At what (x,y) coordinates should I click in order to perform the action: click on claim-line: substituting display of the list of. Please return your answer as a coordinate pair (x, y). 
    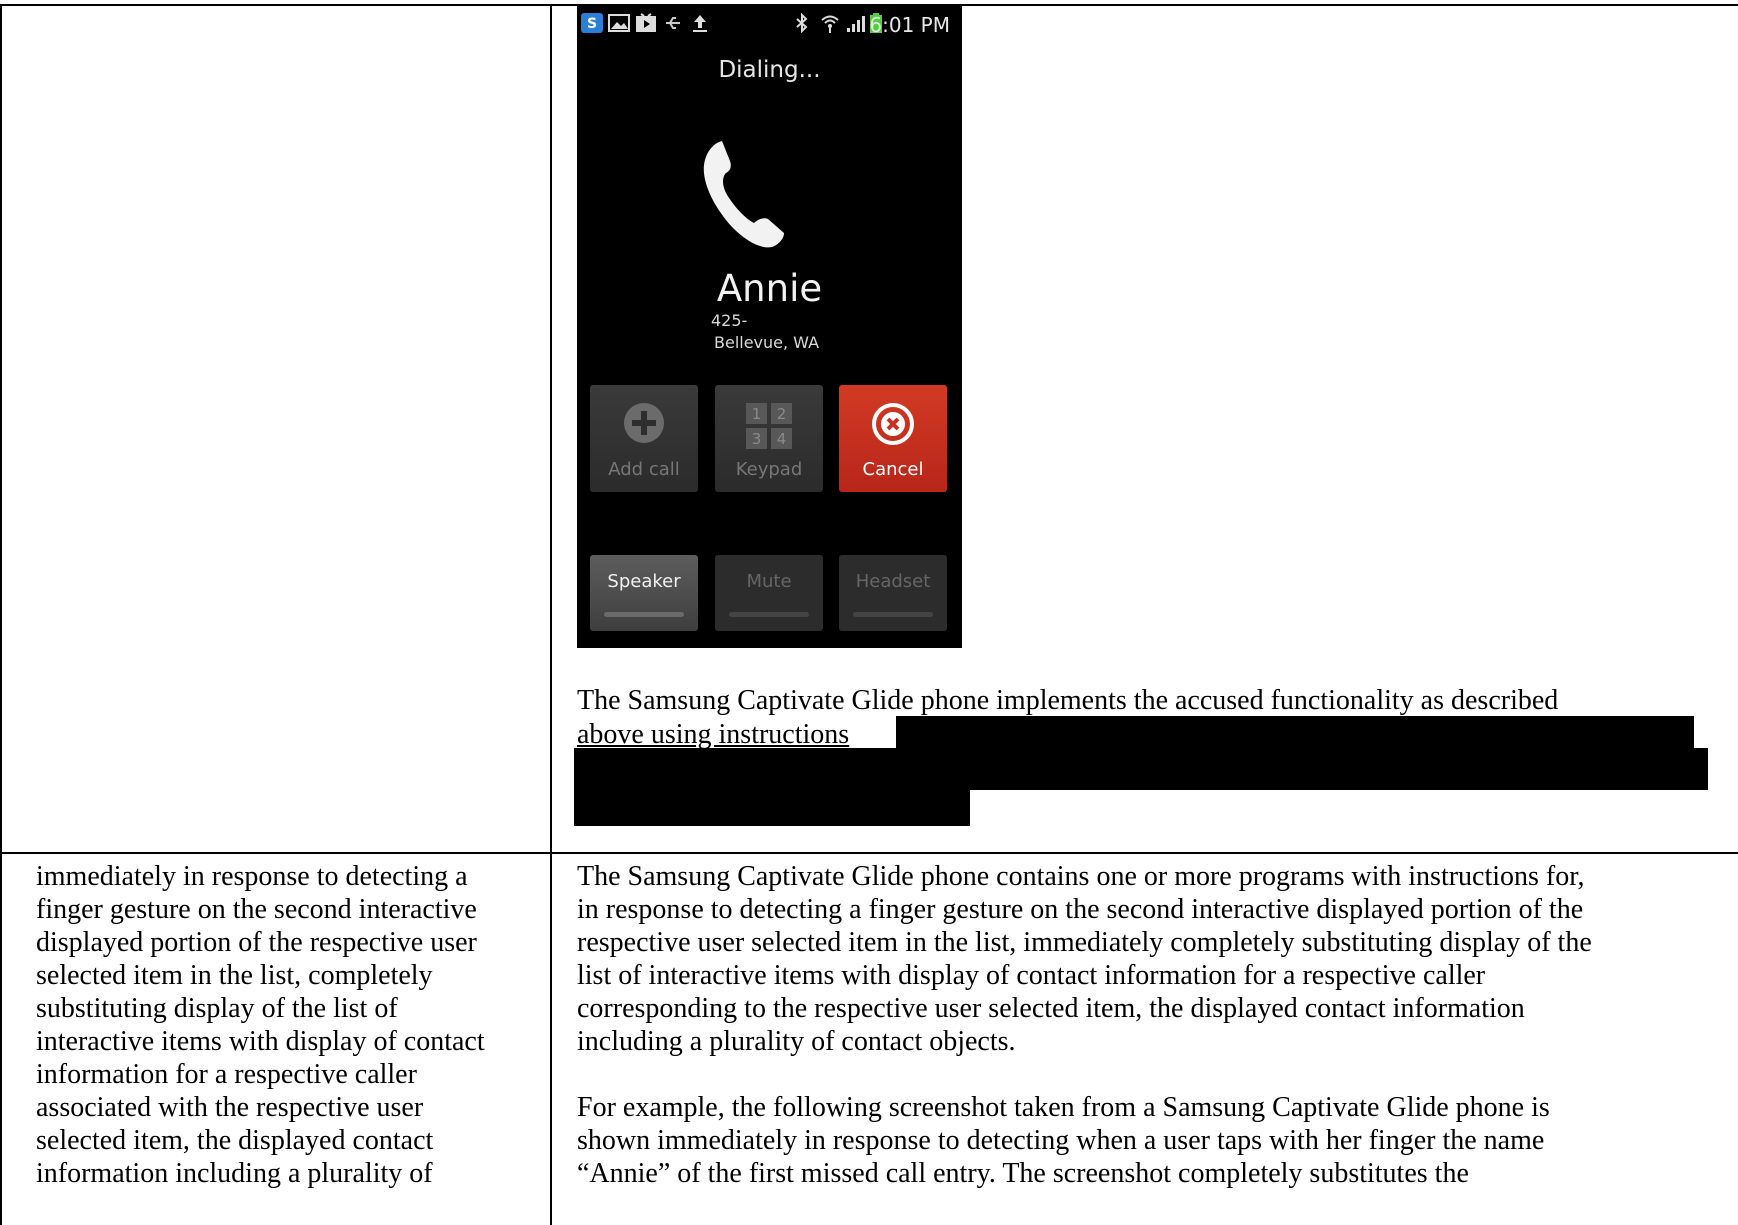
    Looking at the image, I should click on (217, 1008).